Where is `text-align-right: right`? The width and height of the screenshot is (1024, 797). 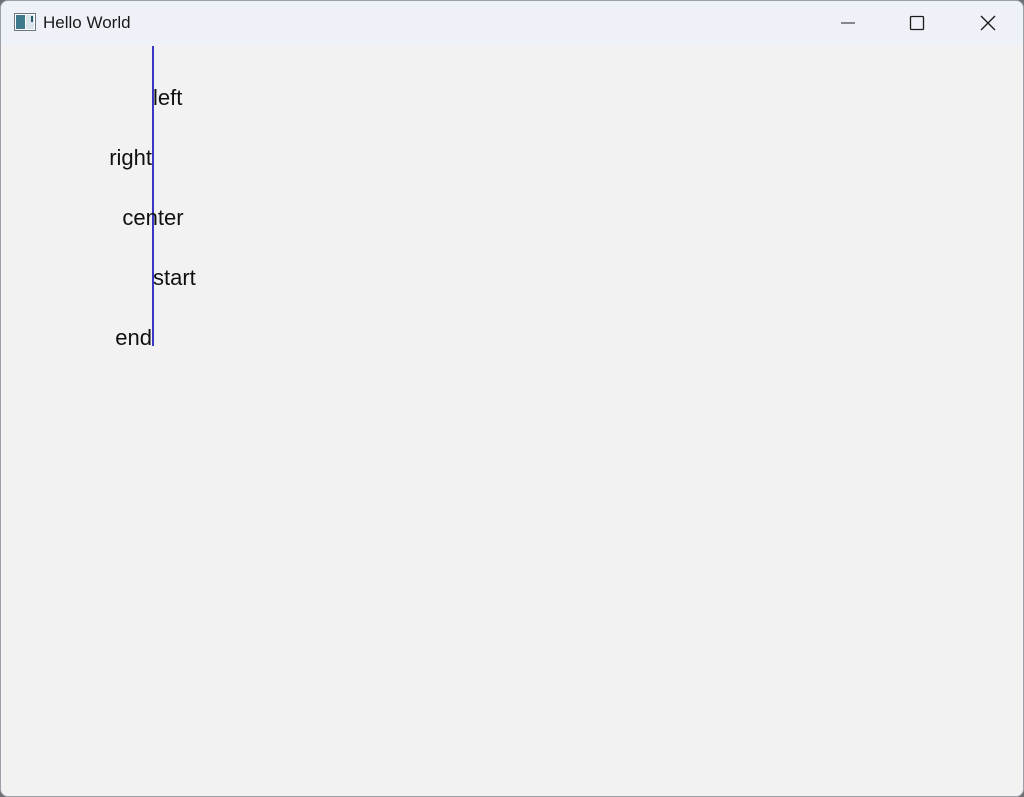 text-align-right: right is located at coordinates (130, 157).